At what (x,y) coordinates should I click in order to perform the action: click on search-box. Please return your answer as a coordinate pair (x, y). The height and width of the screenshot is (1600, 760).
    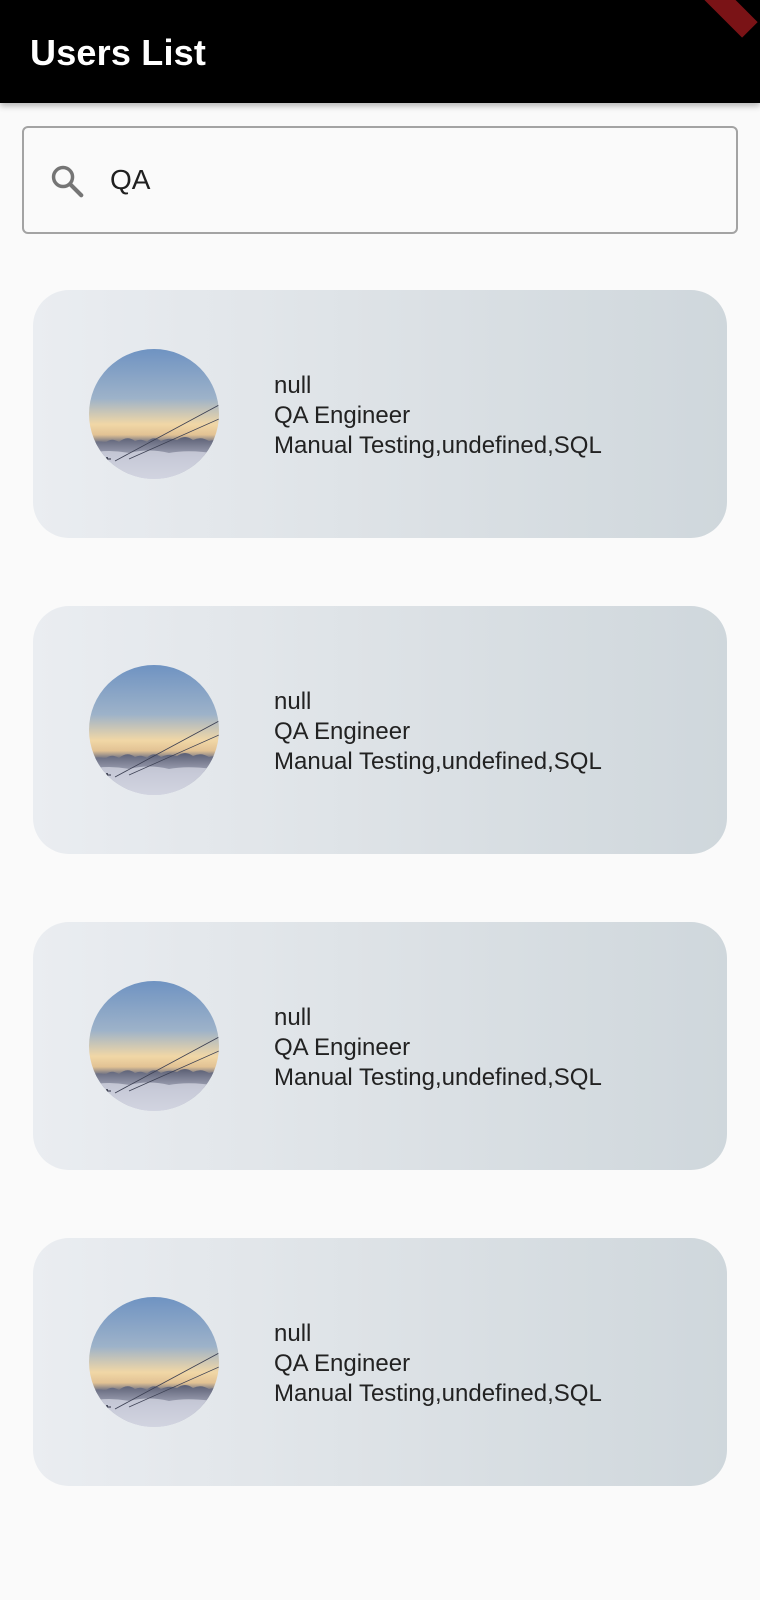
    Looking at the image, I should click on (380, 180).